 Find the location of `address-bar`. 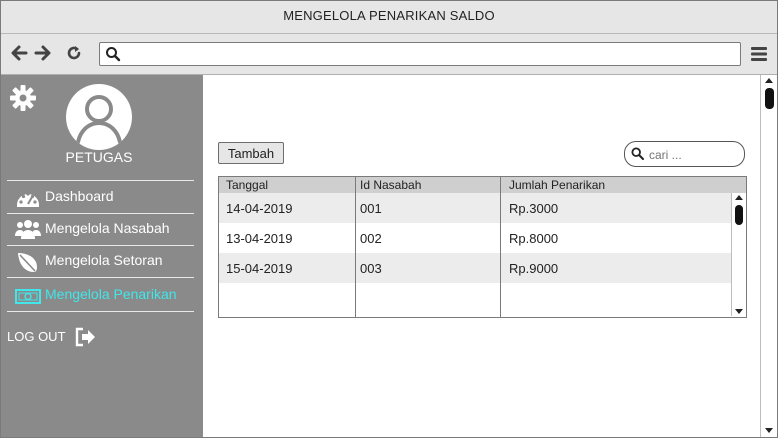

address-bar is located at coordinates (420, 54).